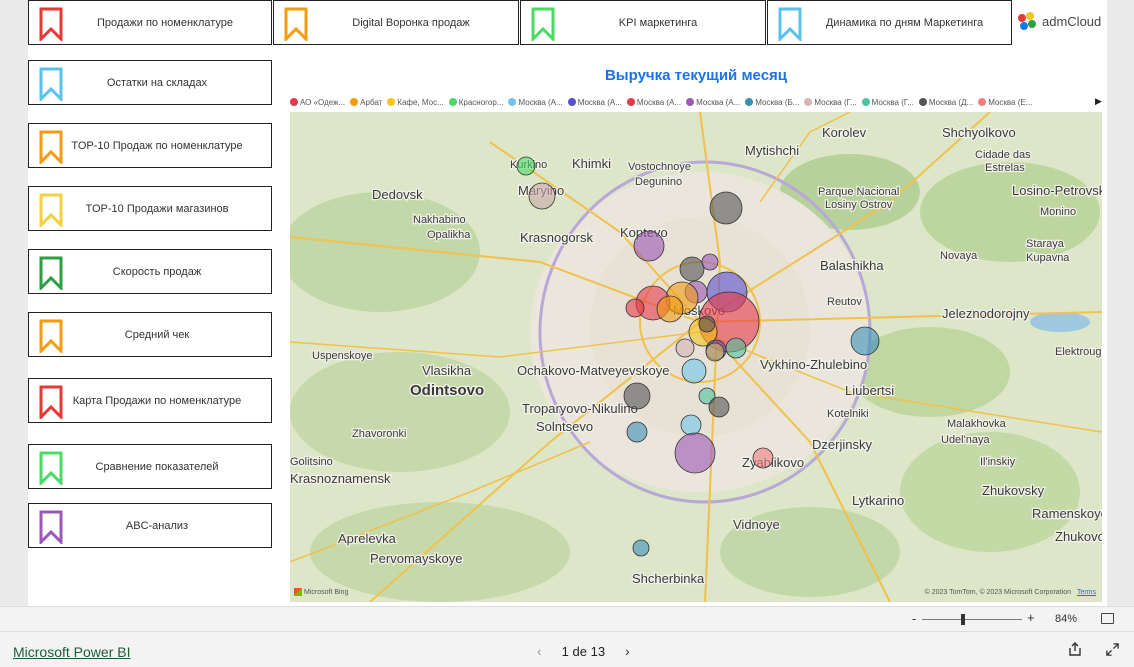 Image resolution: width=1134 pixels, height=667 pixels. I want to click on map-place-label: Kotelniki, so click(848, 414).